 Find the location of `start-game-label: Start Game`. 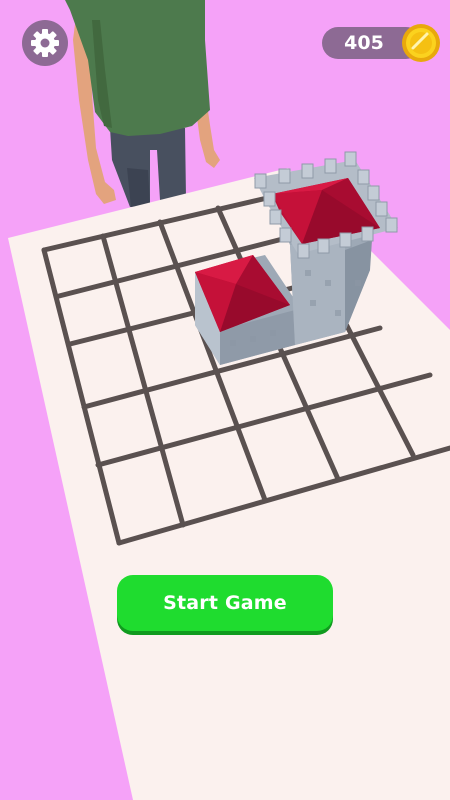

start-game-label: Start Game is located at coordinates (225, 603).